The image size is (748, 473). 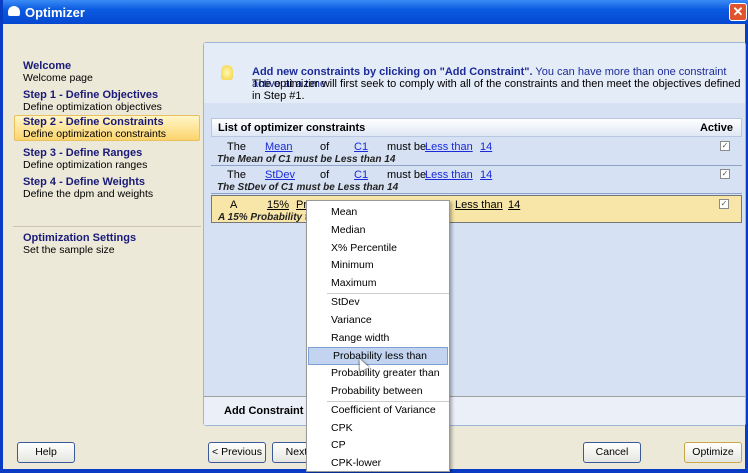 What do you see at coordinates (476, 127) in the screenshot?
I see `list-header: List of optimizer constraints Active` at bounding box center [476, 127].